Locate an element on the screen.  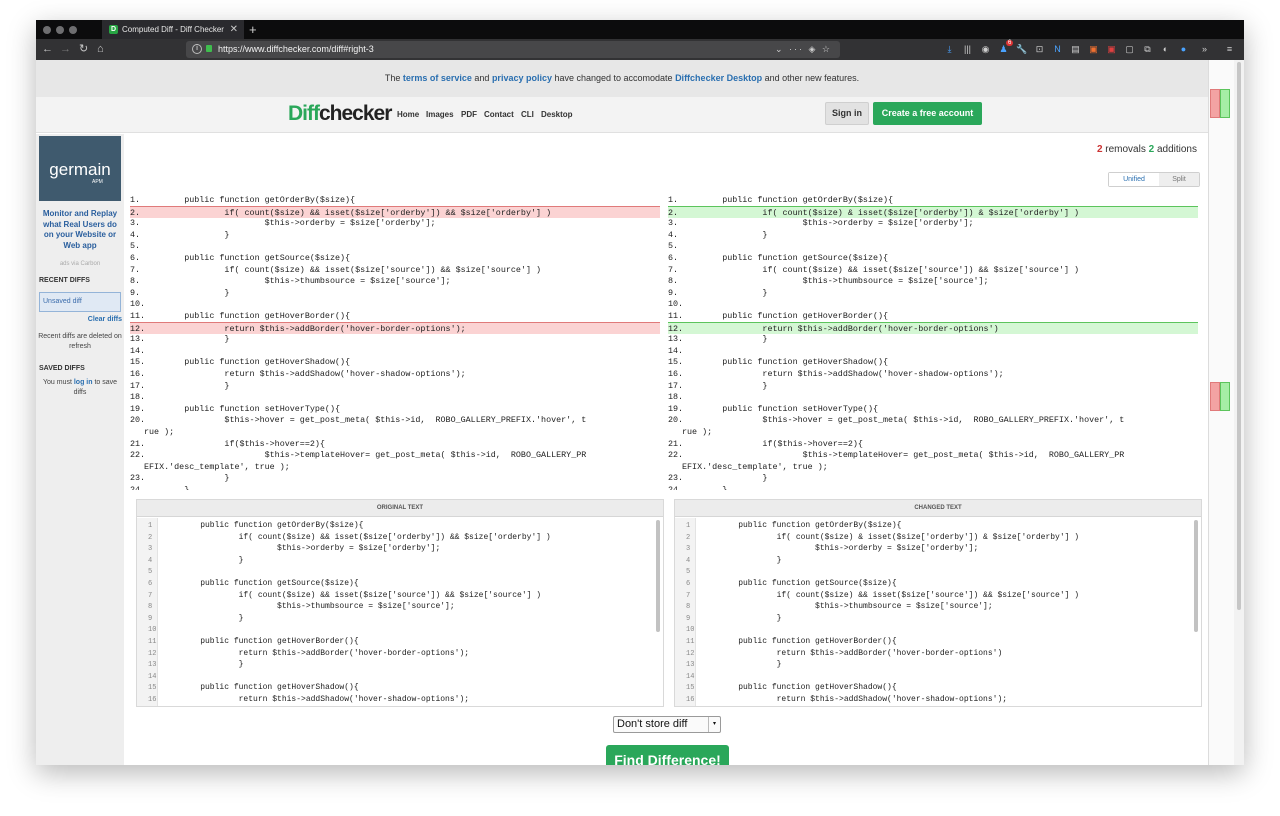
diff-line: 3. $this->orderby = $size['orderby']; is located at coordinates (933, 223).